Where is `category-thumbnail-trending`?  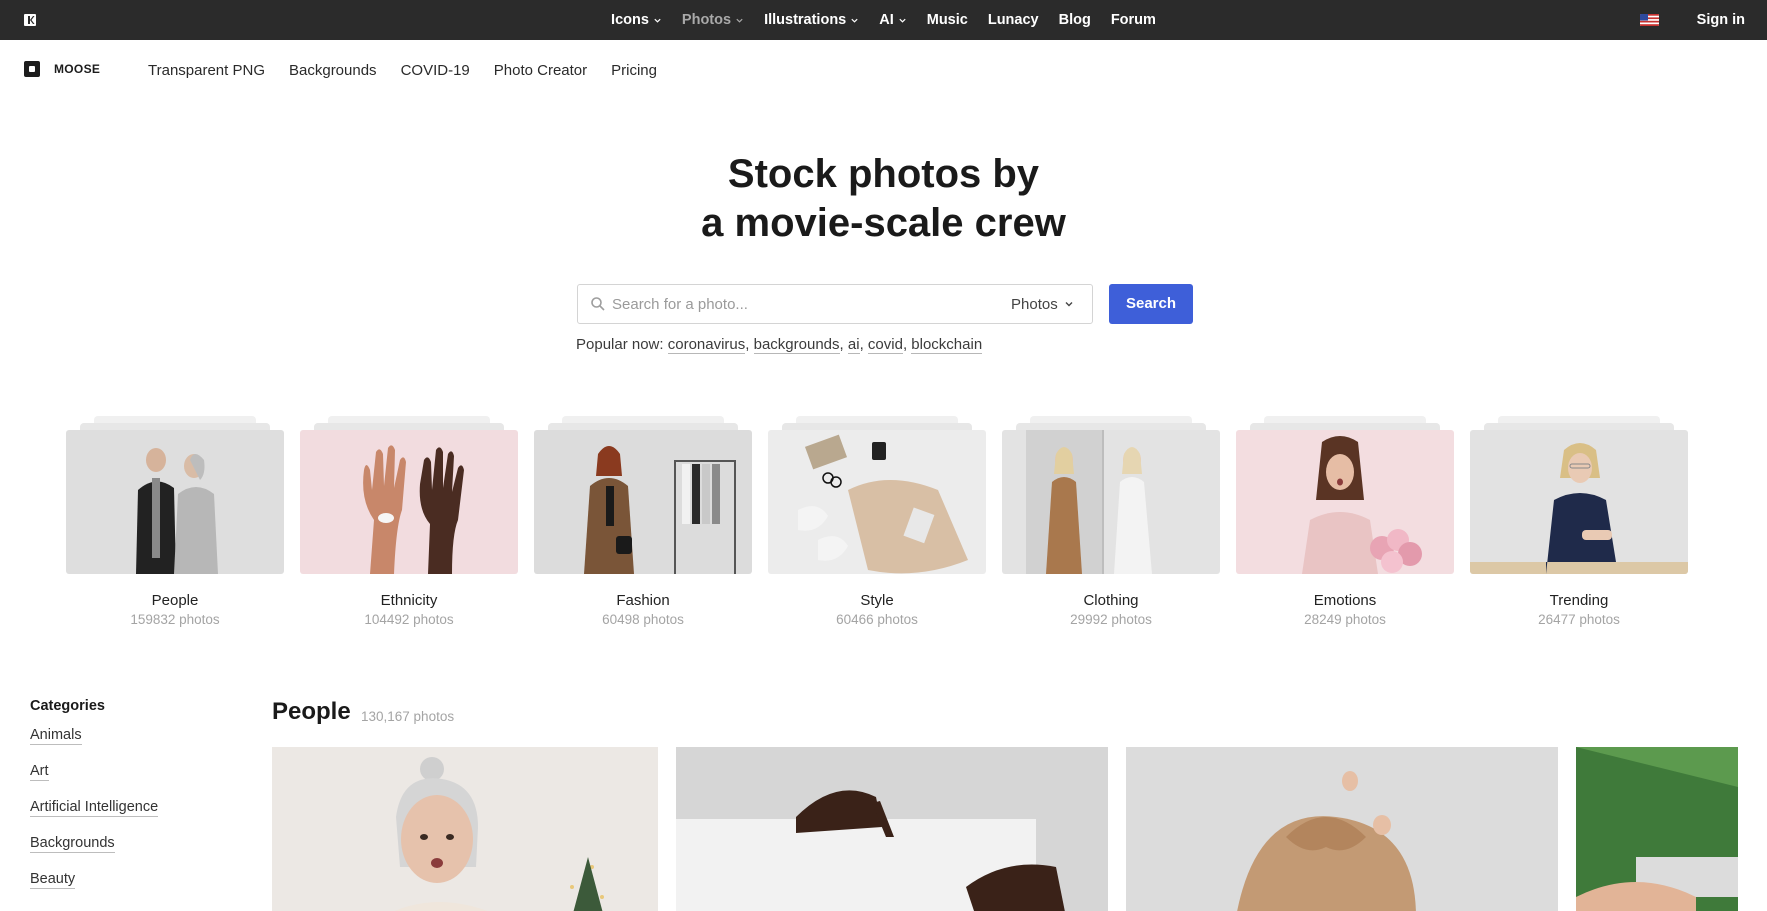
category-thumbnail-trending is located at coordinates (1579, 502).